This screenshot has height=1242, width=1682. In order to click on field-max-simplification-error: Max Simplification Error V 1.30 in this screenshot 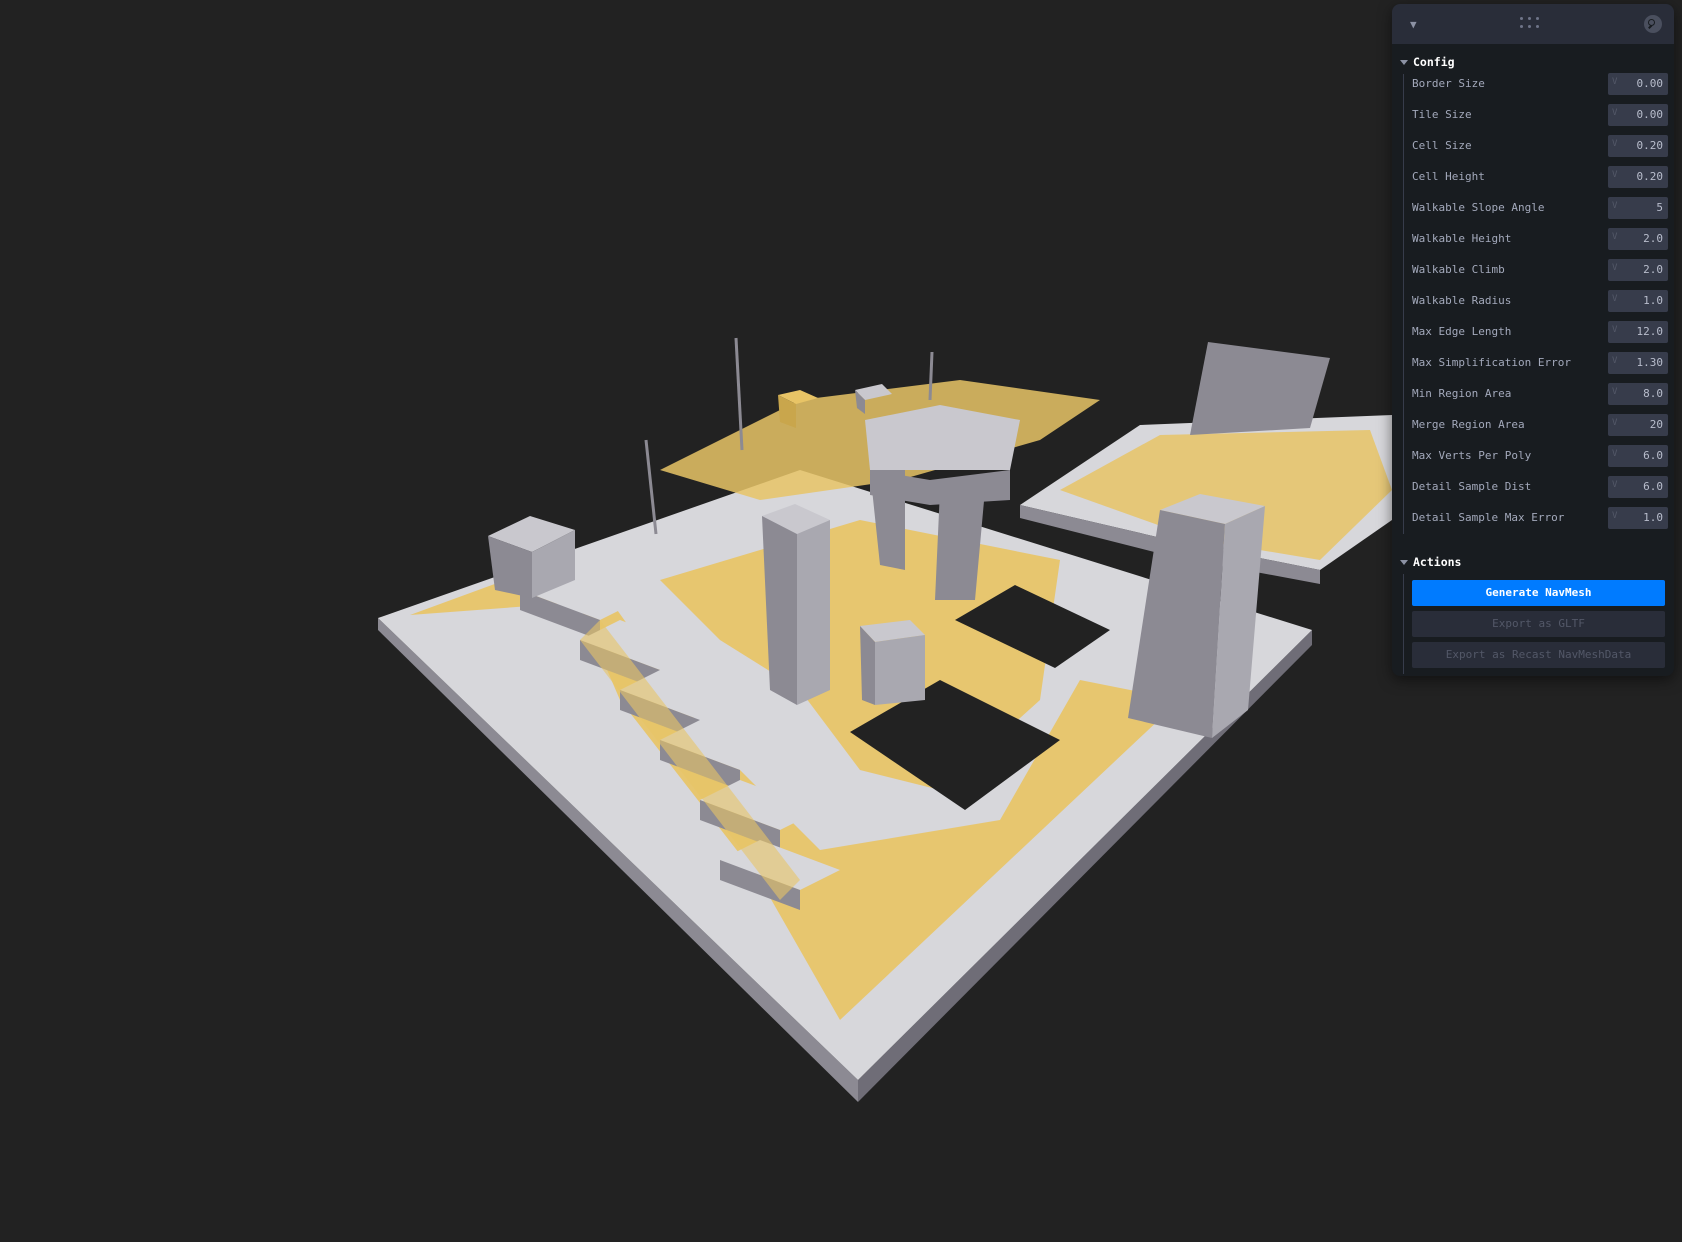, I will do `click(1540, 363)`.